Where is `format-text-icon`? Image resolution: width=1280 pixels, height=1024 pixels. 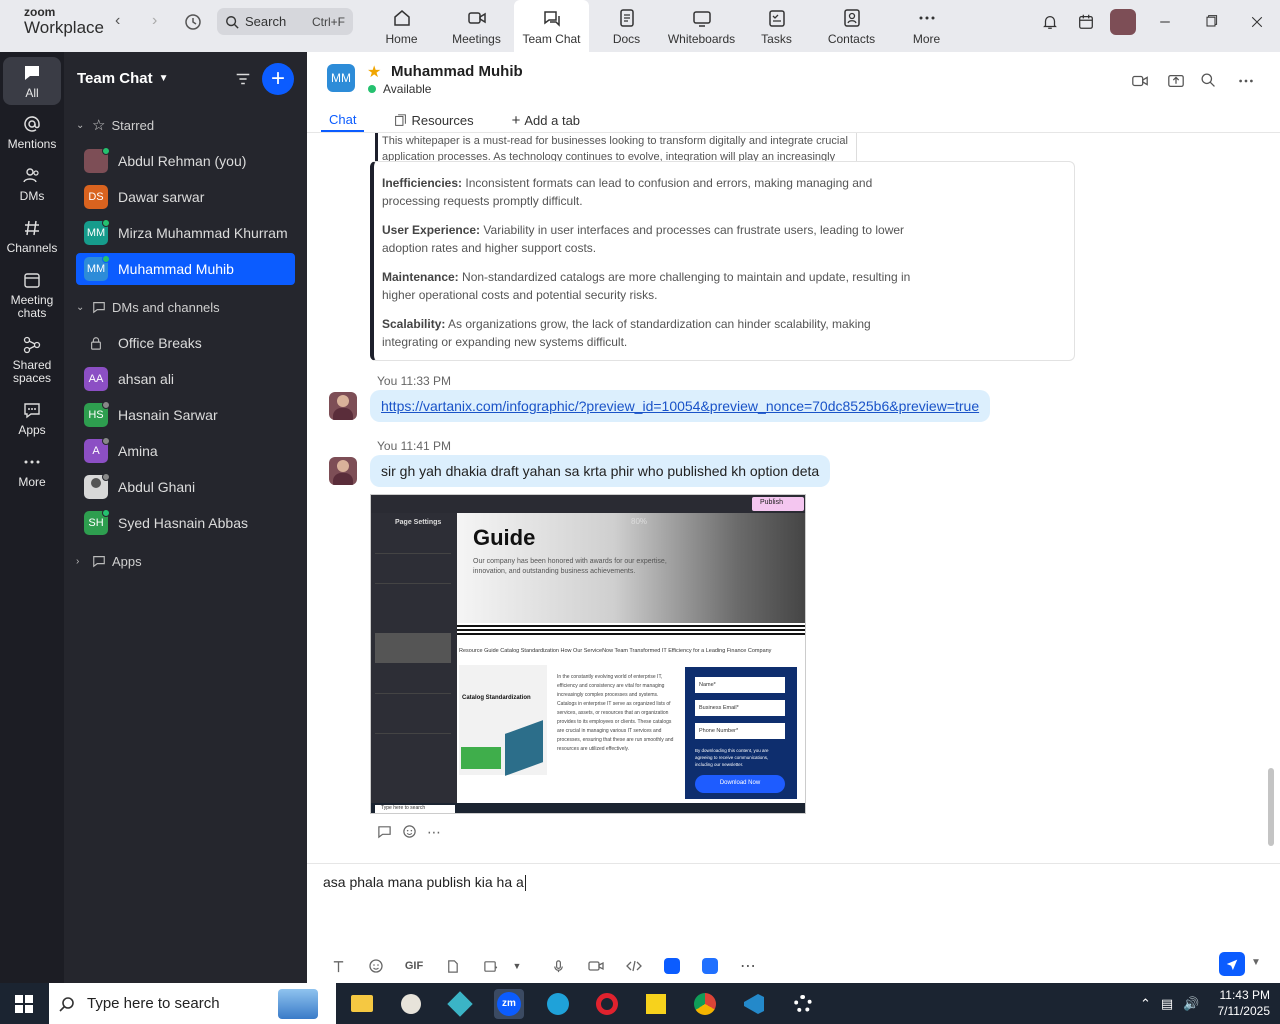
format-text-icon is located at coordinates (338, 966).